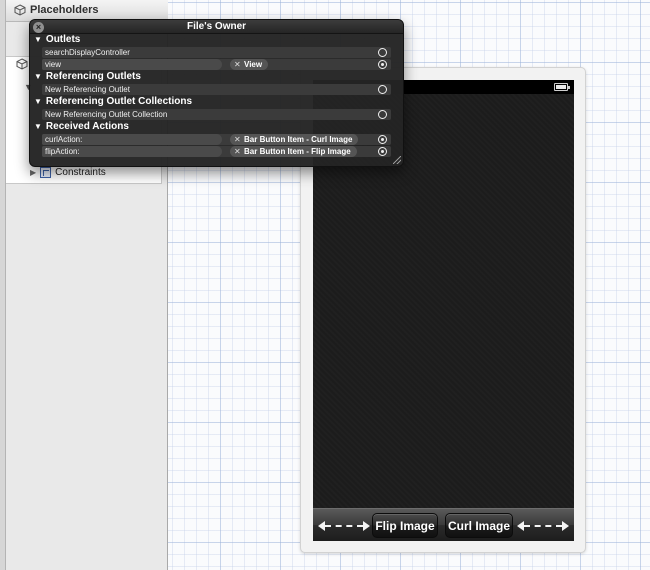 This screenshot has width=650, height=570. I want to click on hud-title: File's Owner, so click(216, 27).